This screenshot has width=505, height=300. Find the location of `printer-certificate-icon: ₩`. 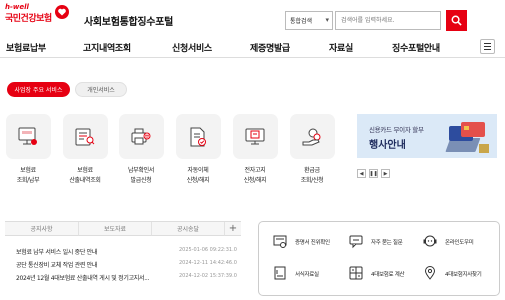

printer-certificate-icon: ₩ is located at coordinates (141, 136).